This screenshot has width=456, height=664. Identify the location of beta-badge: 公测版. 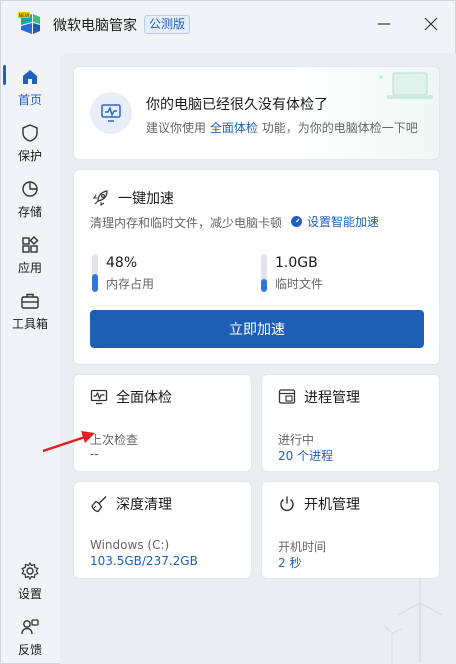
(167, 24).